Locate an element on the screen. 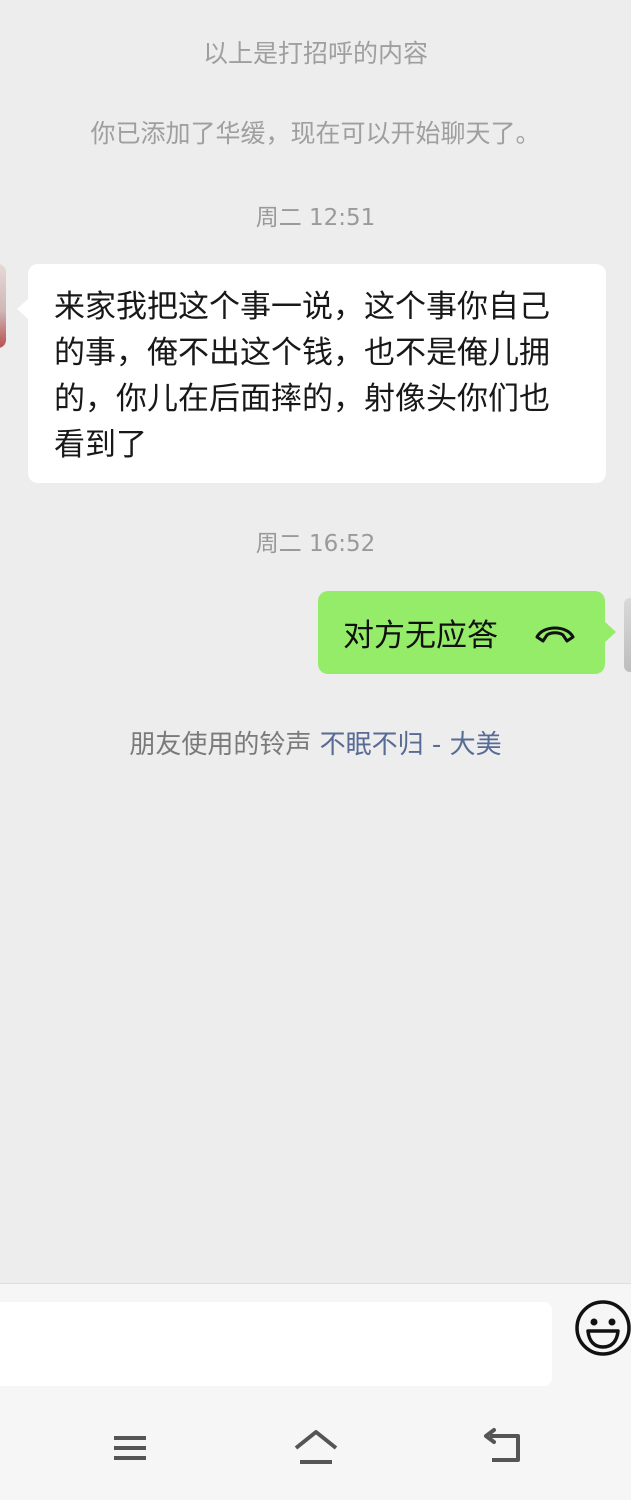 This screenshot has height=1500, width=631. timestamp: 周二 16:52 is located at coordinates (315, 544).